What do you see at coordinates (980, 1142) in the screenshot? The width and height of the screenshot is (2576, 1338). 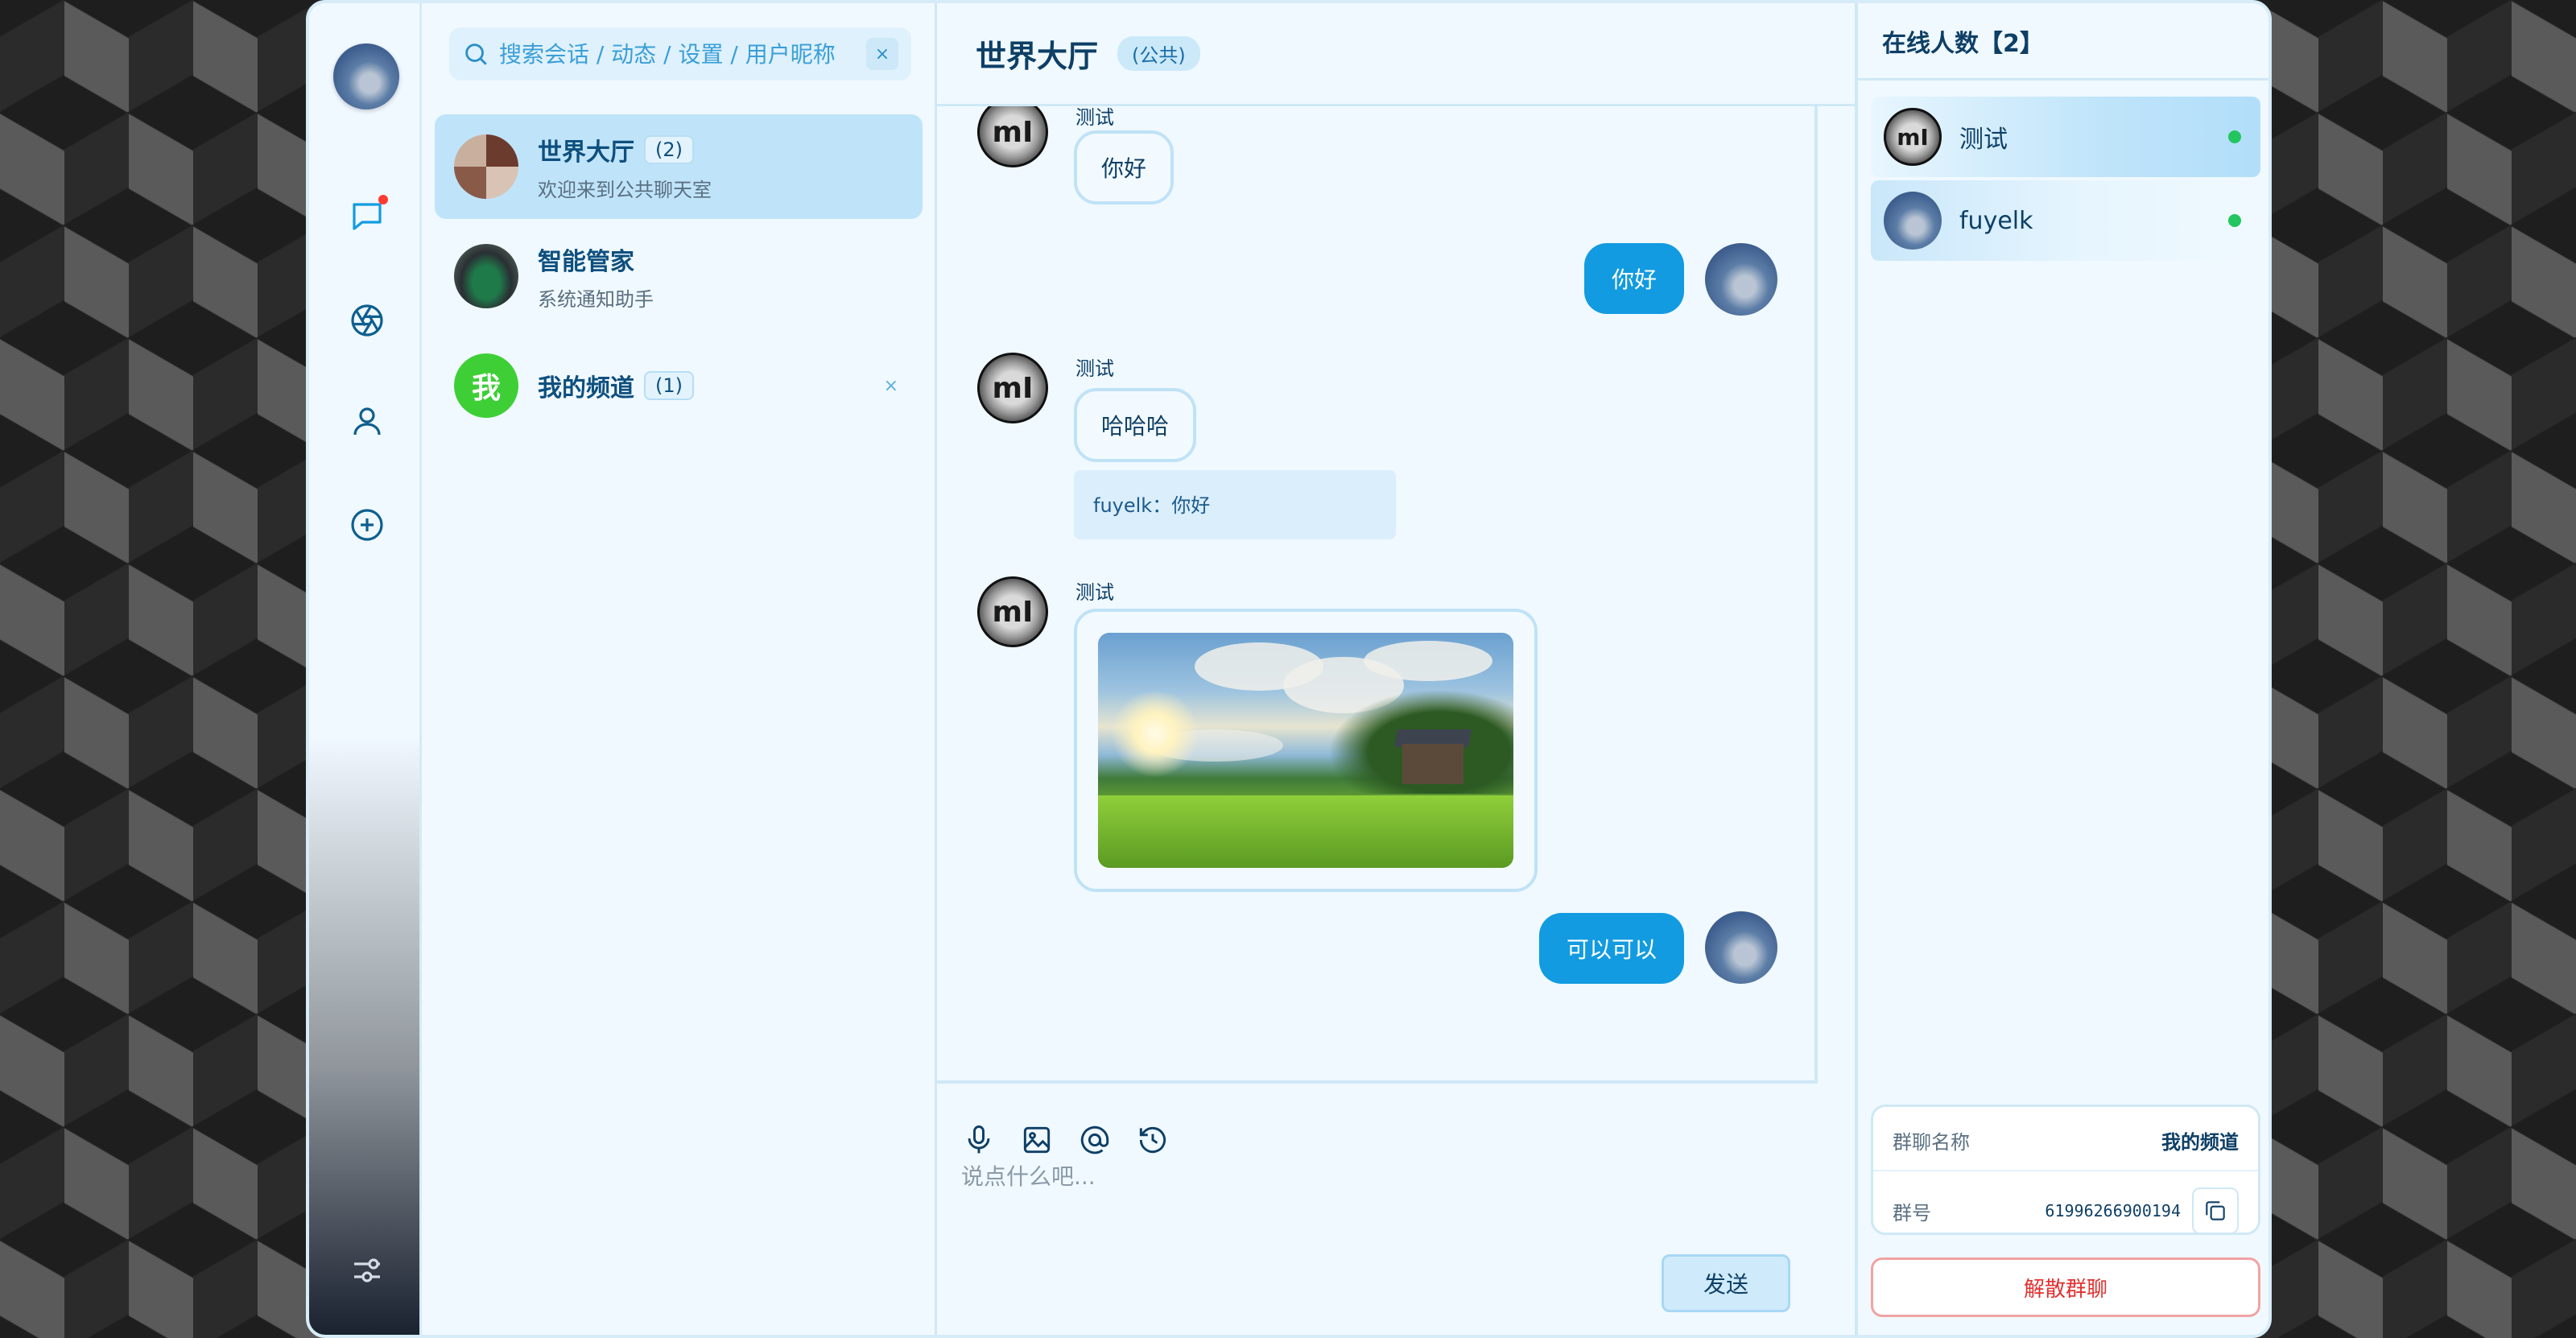 I see `microphone-icon` at bounding box center [980, 1142].